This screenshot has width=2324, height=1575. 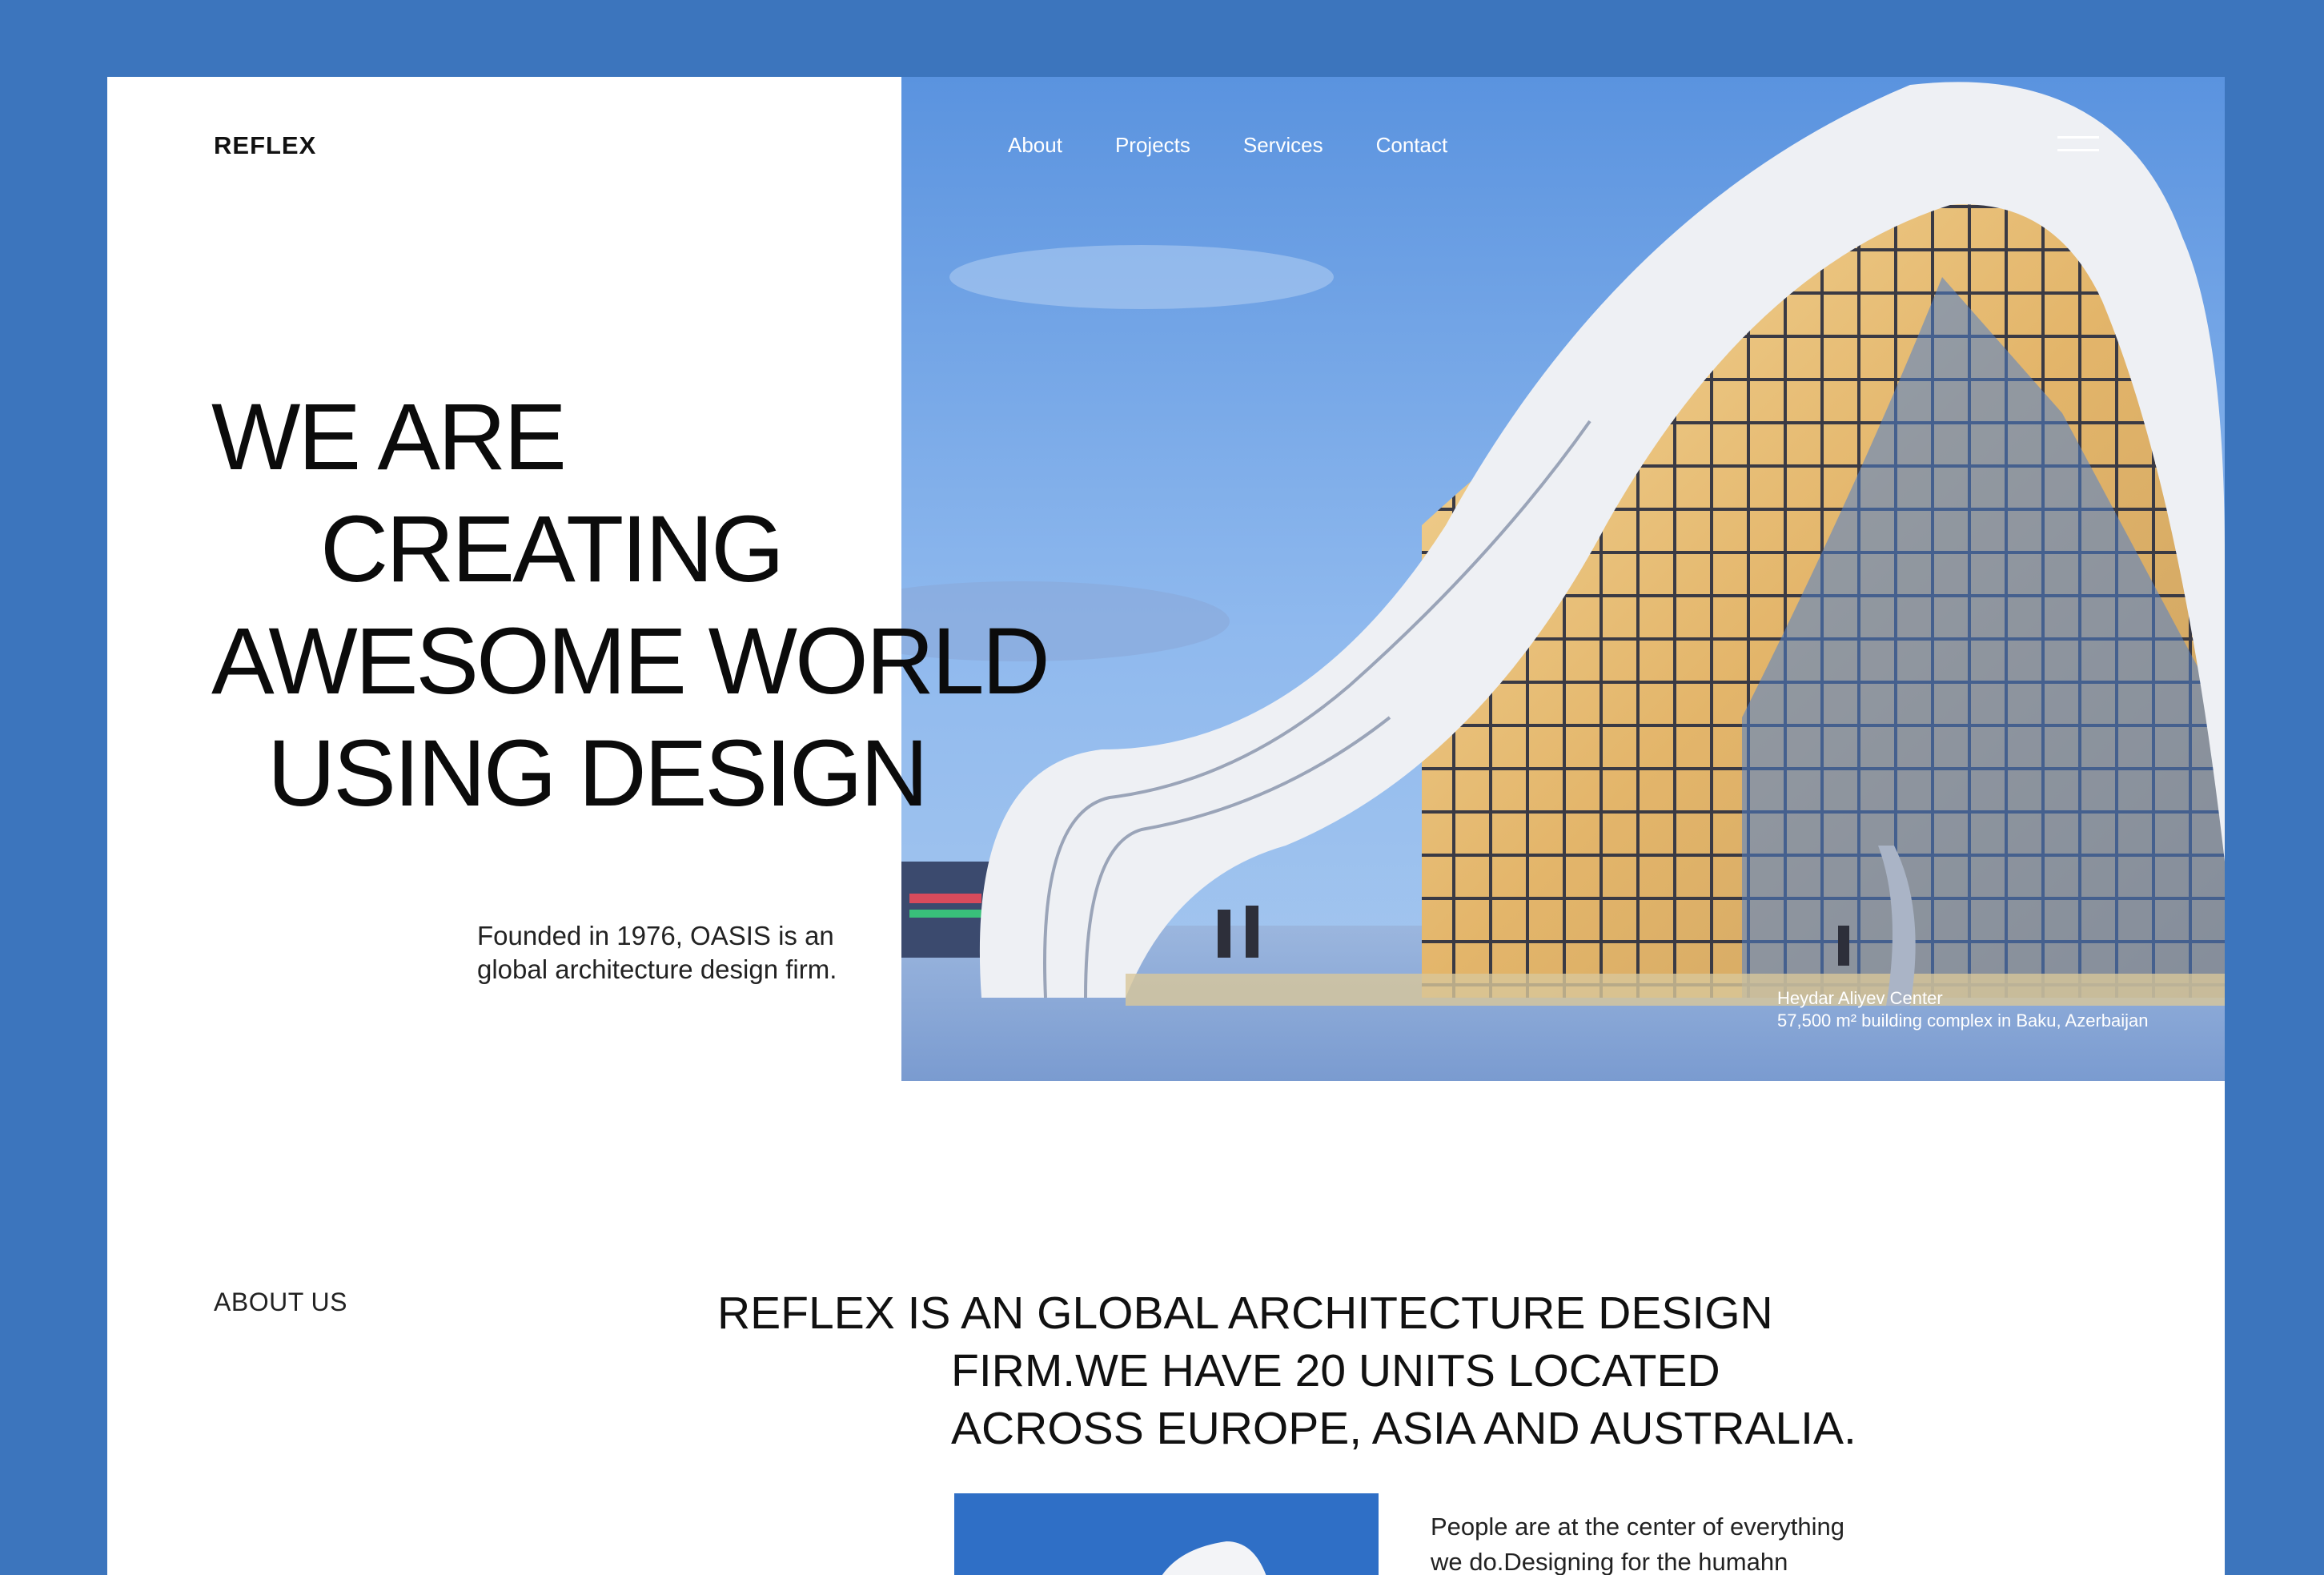 What do you see at coordinates (1860, 998) in the screenshot?
I see `caption-title: Heydar Aliyev Center` at bounding box center [1860, 998].